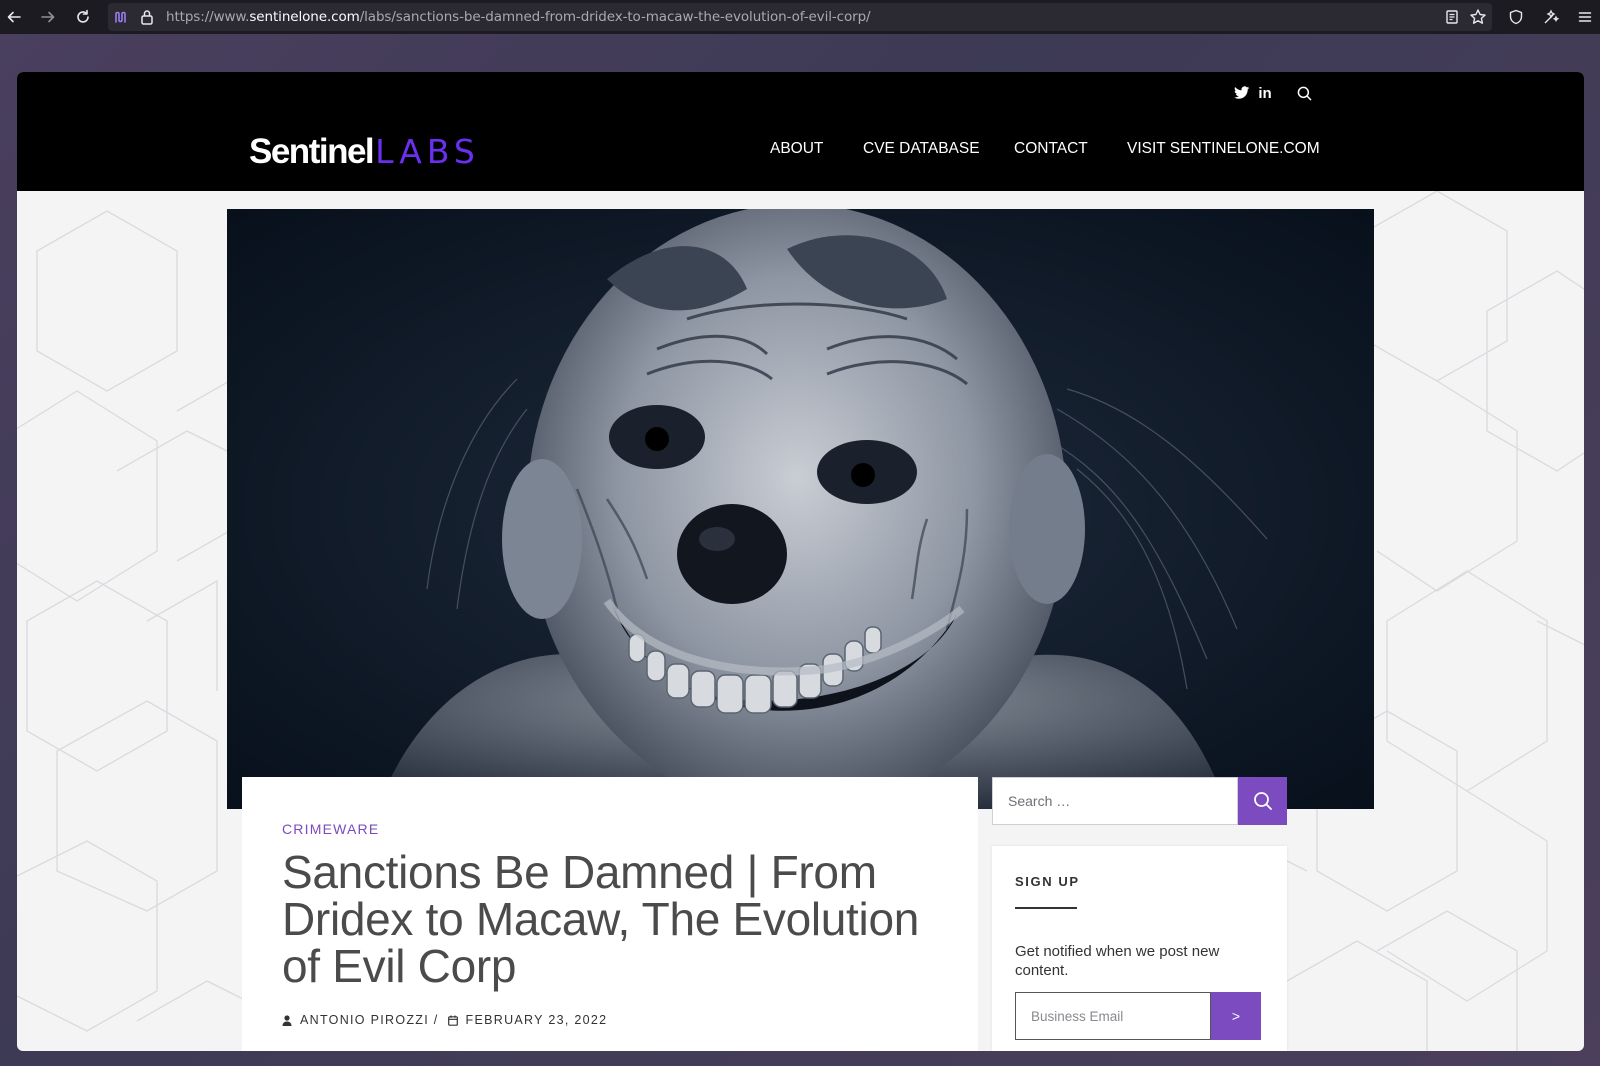 Image resolution: width=1600 pixels, height=1066 pixels. What do you see at coordinates (452, 1020) in the screenshot?
I see `calendar-icon` at bounding box center [452, 1020].